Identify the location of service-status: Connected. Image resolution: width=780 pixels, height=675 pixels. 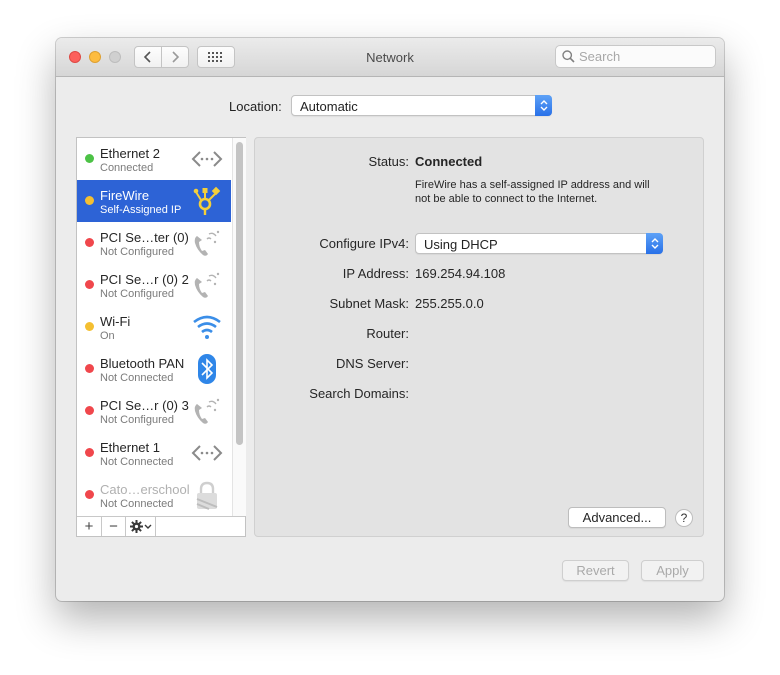
(127, 168).